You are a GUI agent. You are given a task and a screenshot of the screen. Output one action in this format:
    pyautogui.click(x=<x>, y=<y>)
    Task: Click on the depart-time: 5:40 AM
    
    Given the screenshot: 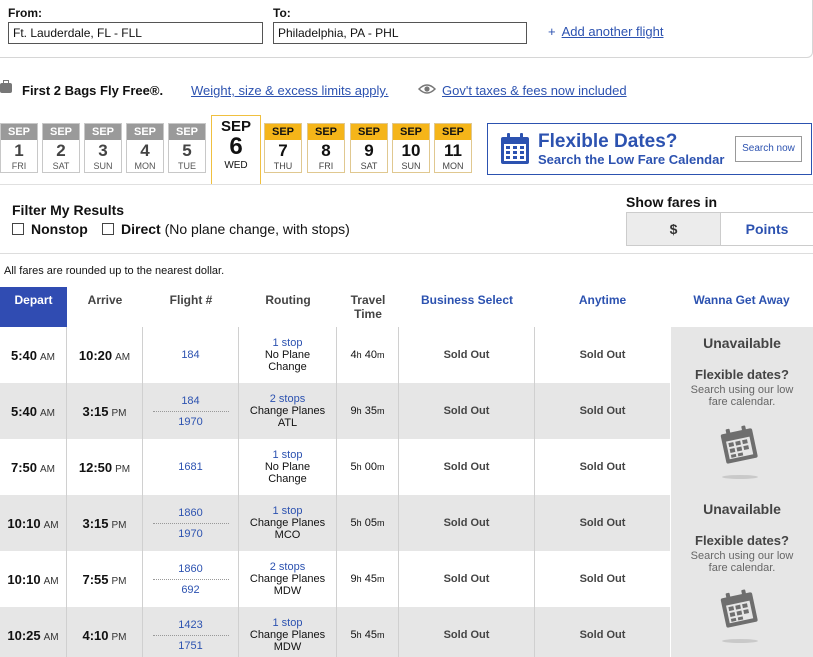 What is the action you would take?
    pyautogui.click(x=33, y=355)
    